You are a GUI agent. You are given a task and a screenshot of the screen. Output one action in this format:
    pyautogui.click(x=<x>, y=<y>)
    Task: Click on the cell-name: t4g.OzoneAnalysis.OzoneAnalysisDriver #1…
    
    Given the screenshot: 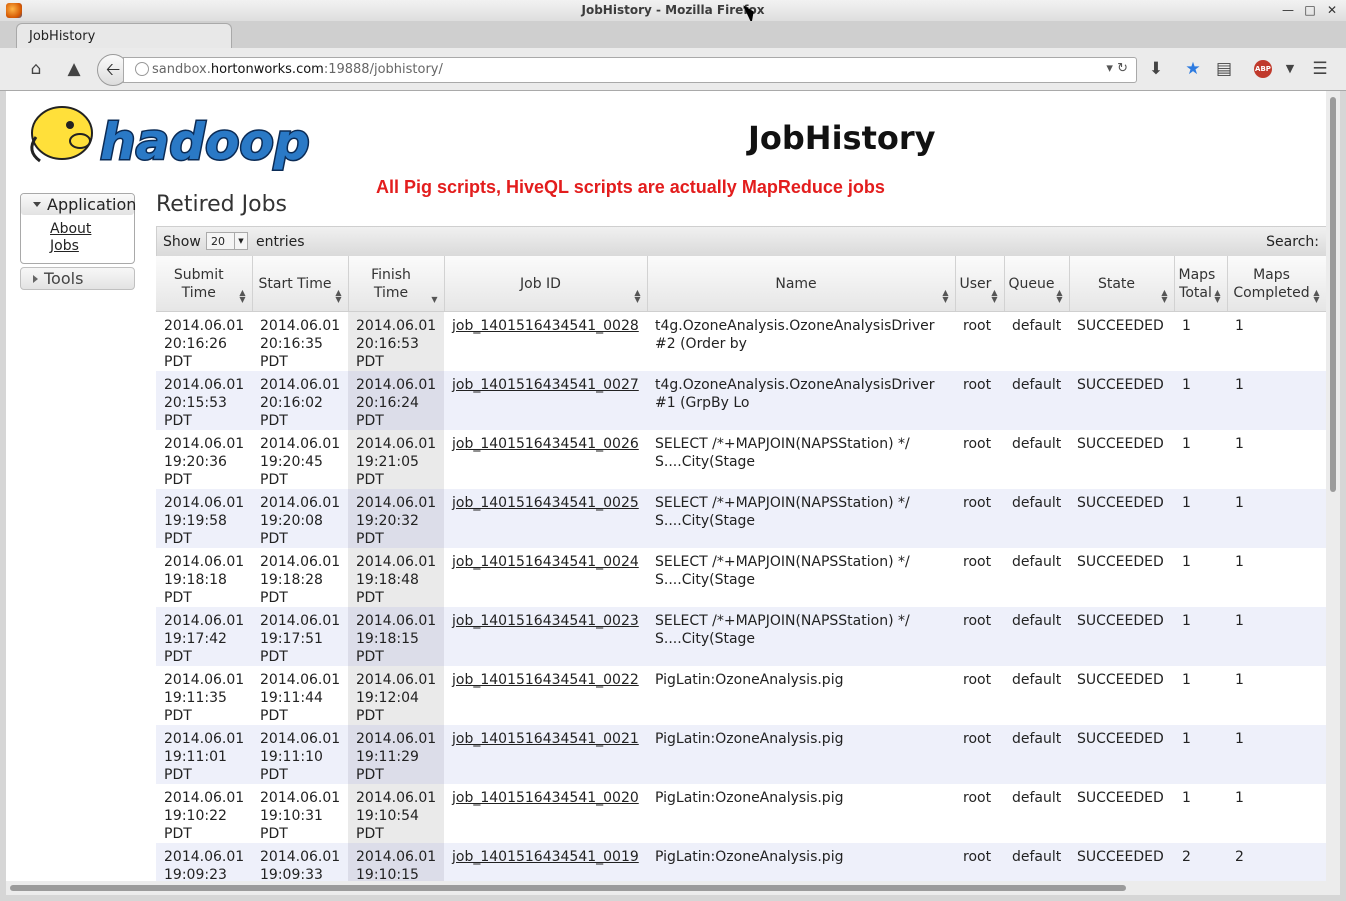 What is the action you would take?
    pyautogui.click(x=801, y=400)
    